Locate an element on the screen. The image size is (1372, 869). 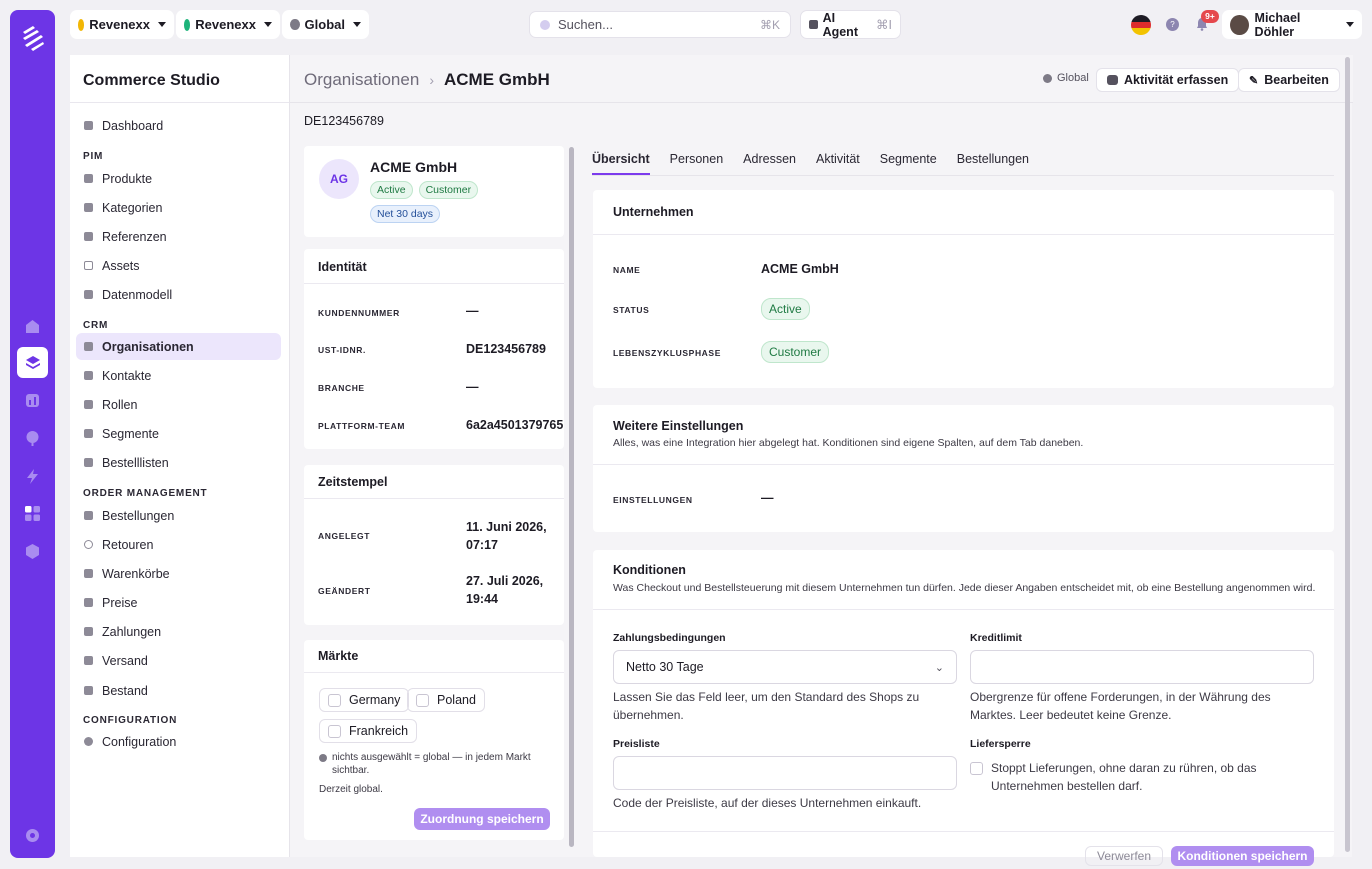
sidebar-item-bestellungen: Bestellungen is located at coordinates (178, 515).